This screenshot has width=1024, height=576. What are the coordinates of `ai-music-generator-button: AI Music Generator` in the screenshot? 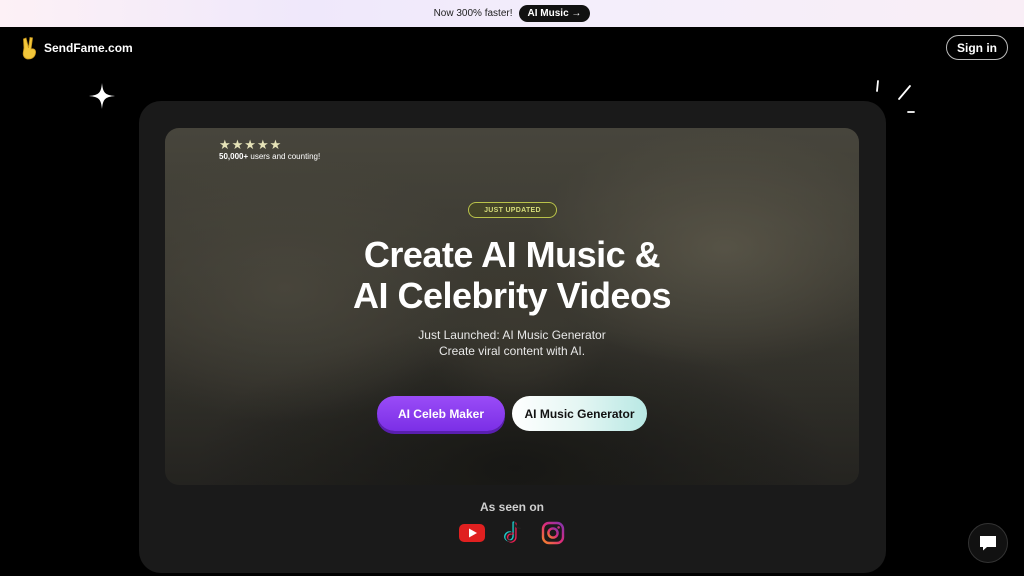 It's located at (579, 413).